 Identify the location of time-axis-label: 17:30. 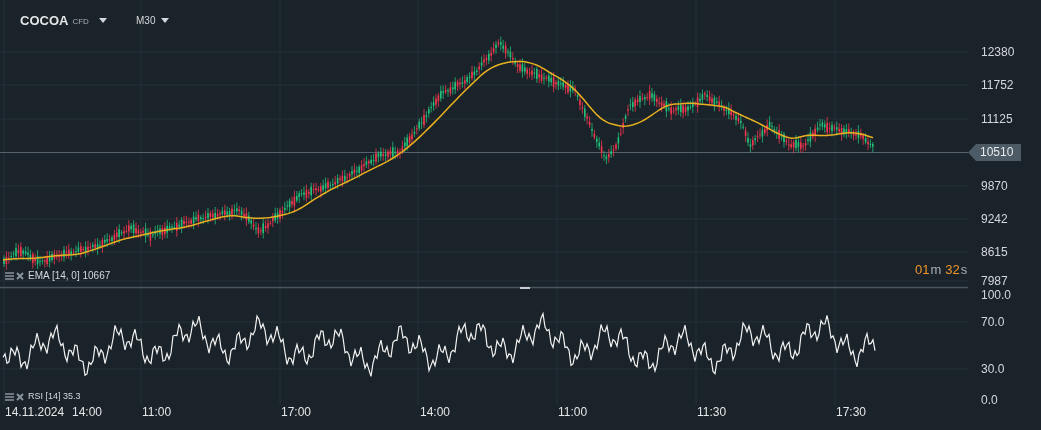
(851, 412).